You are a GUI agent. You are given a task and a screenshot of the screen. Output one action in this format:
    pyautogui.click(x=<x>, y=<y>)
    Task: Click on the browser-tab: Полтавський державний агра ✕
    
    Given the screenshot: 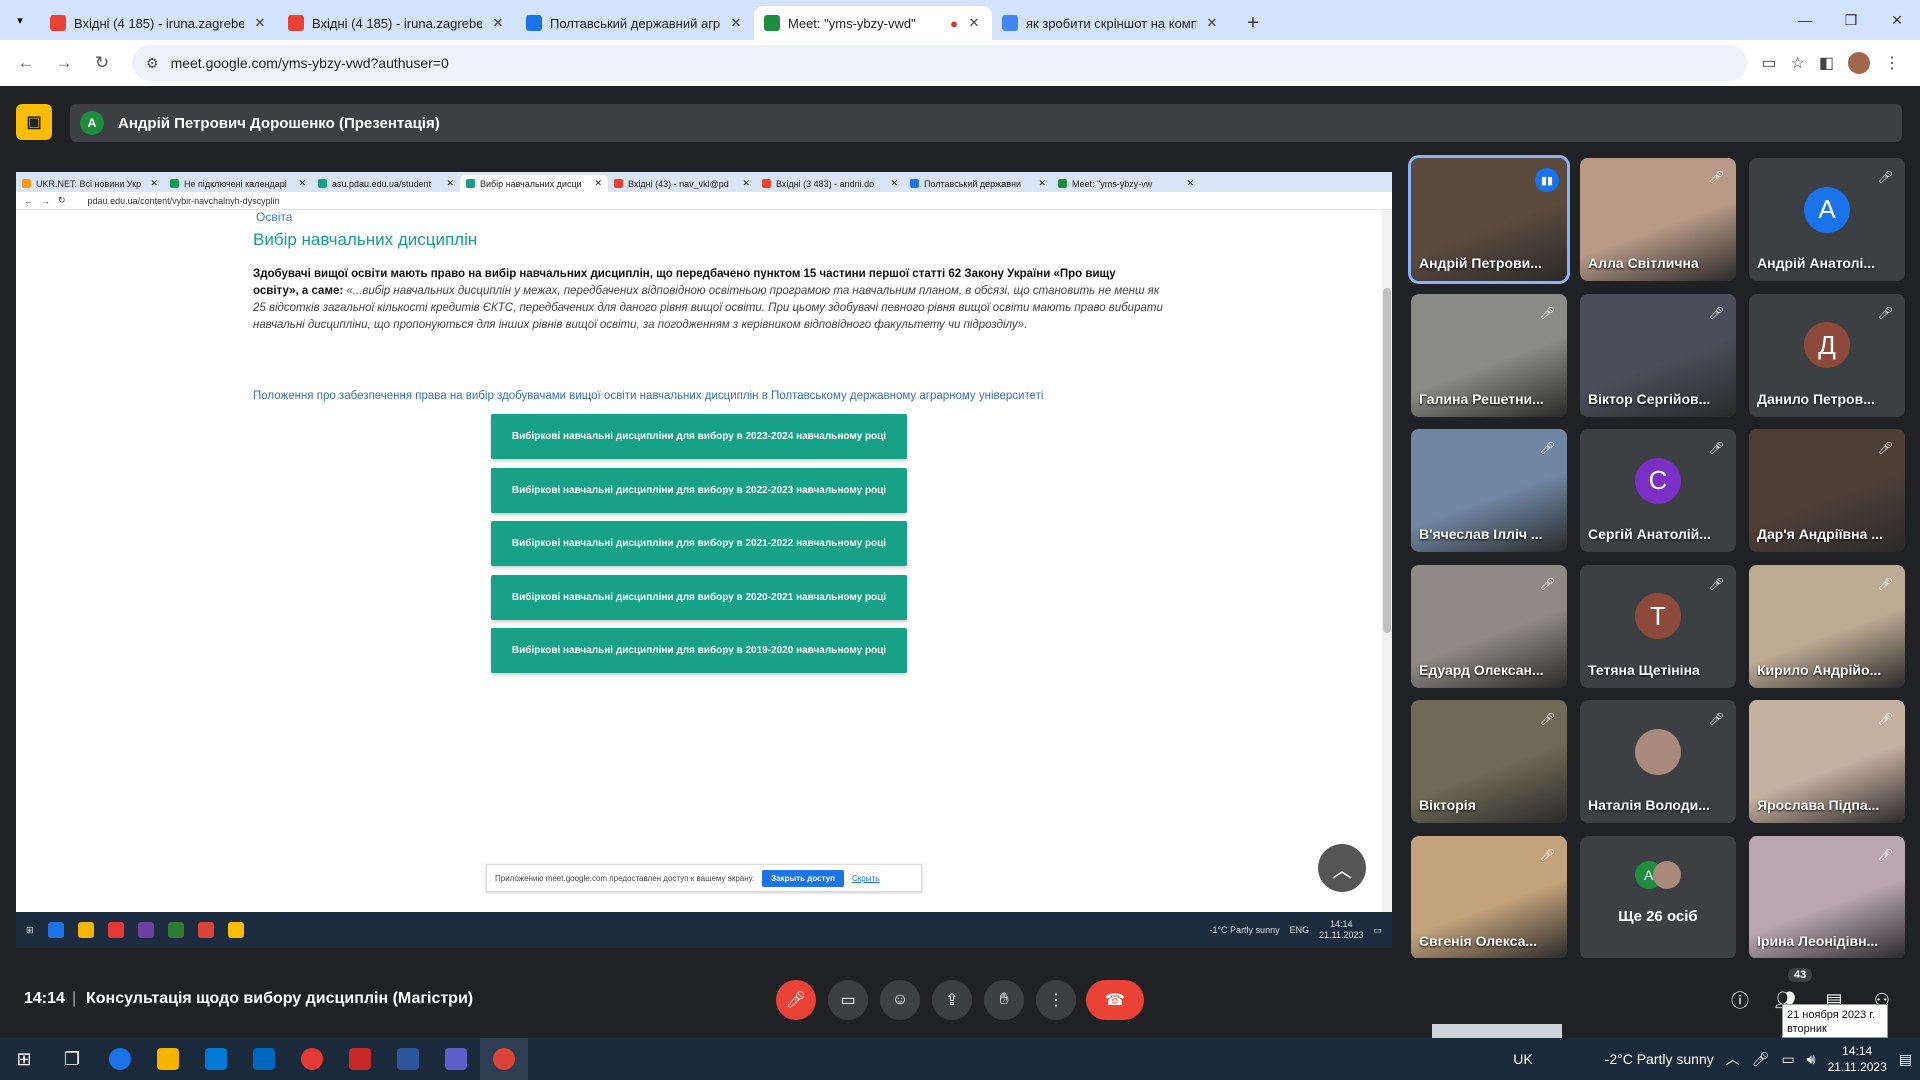 What is the action you would take?
    pyautogui.click(x=635, y=23)
    